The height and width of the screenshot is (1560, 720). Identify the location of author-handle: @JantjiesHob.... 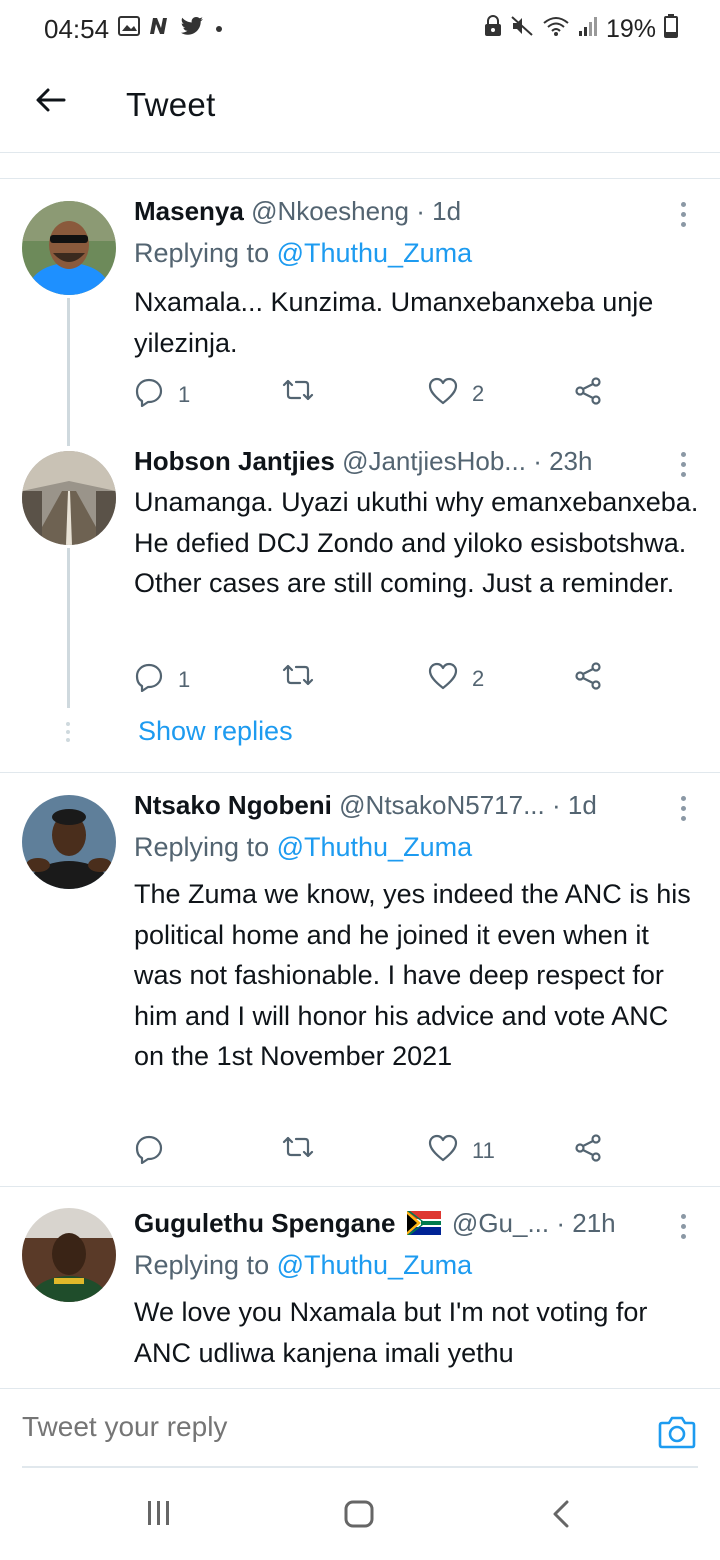
(434, 461).